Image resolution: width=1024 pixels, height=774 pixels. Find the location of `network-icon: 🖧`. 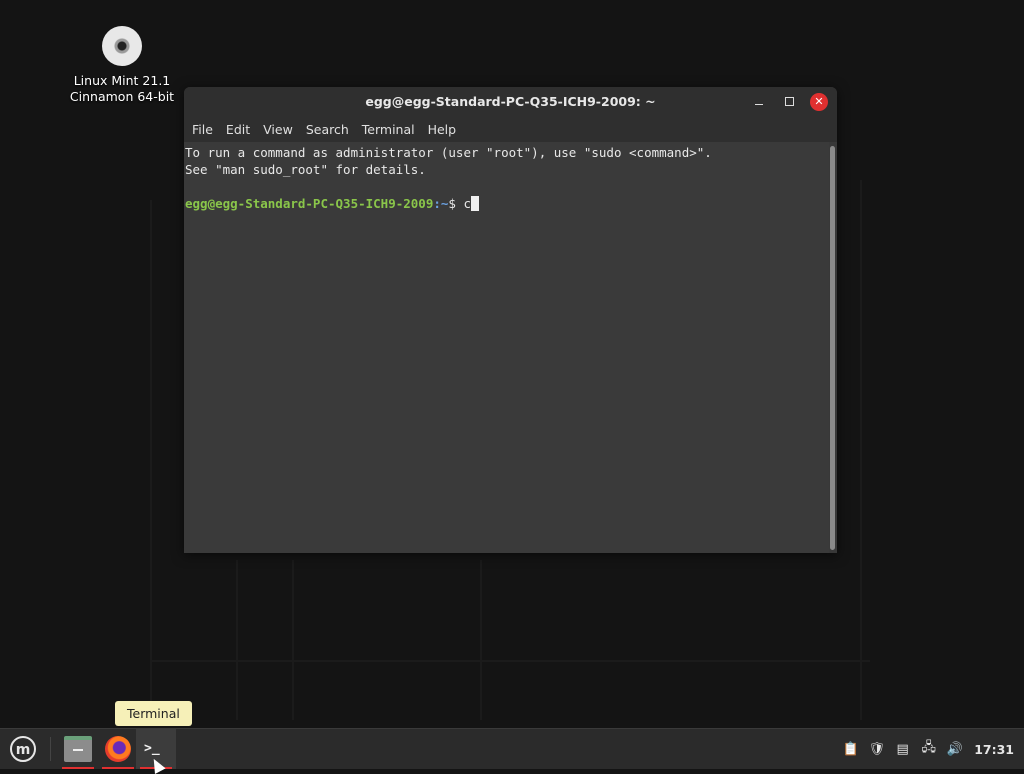

network-icon: 🖧 is located at coordinates (928, 749).